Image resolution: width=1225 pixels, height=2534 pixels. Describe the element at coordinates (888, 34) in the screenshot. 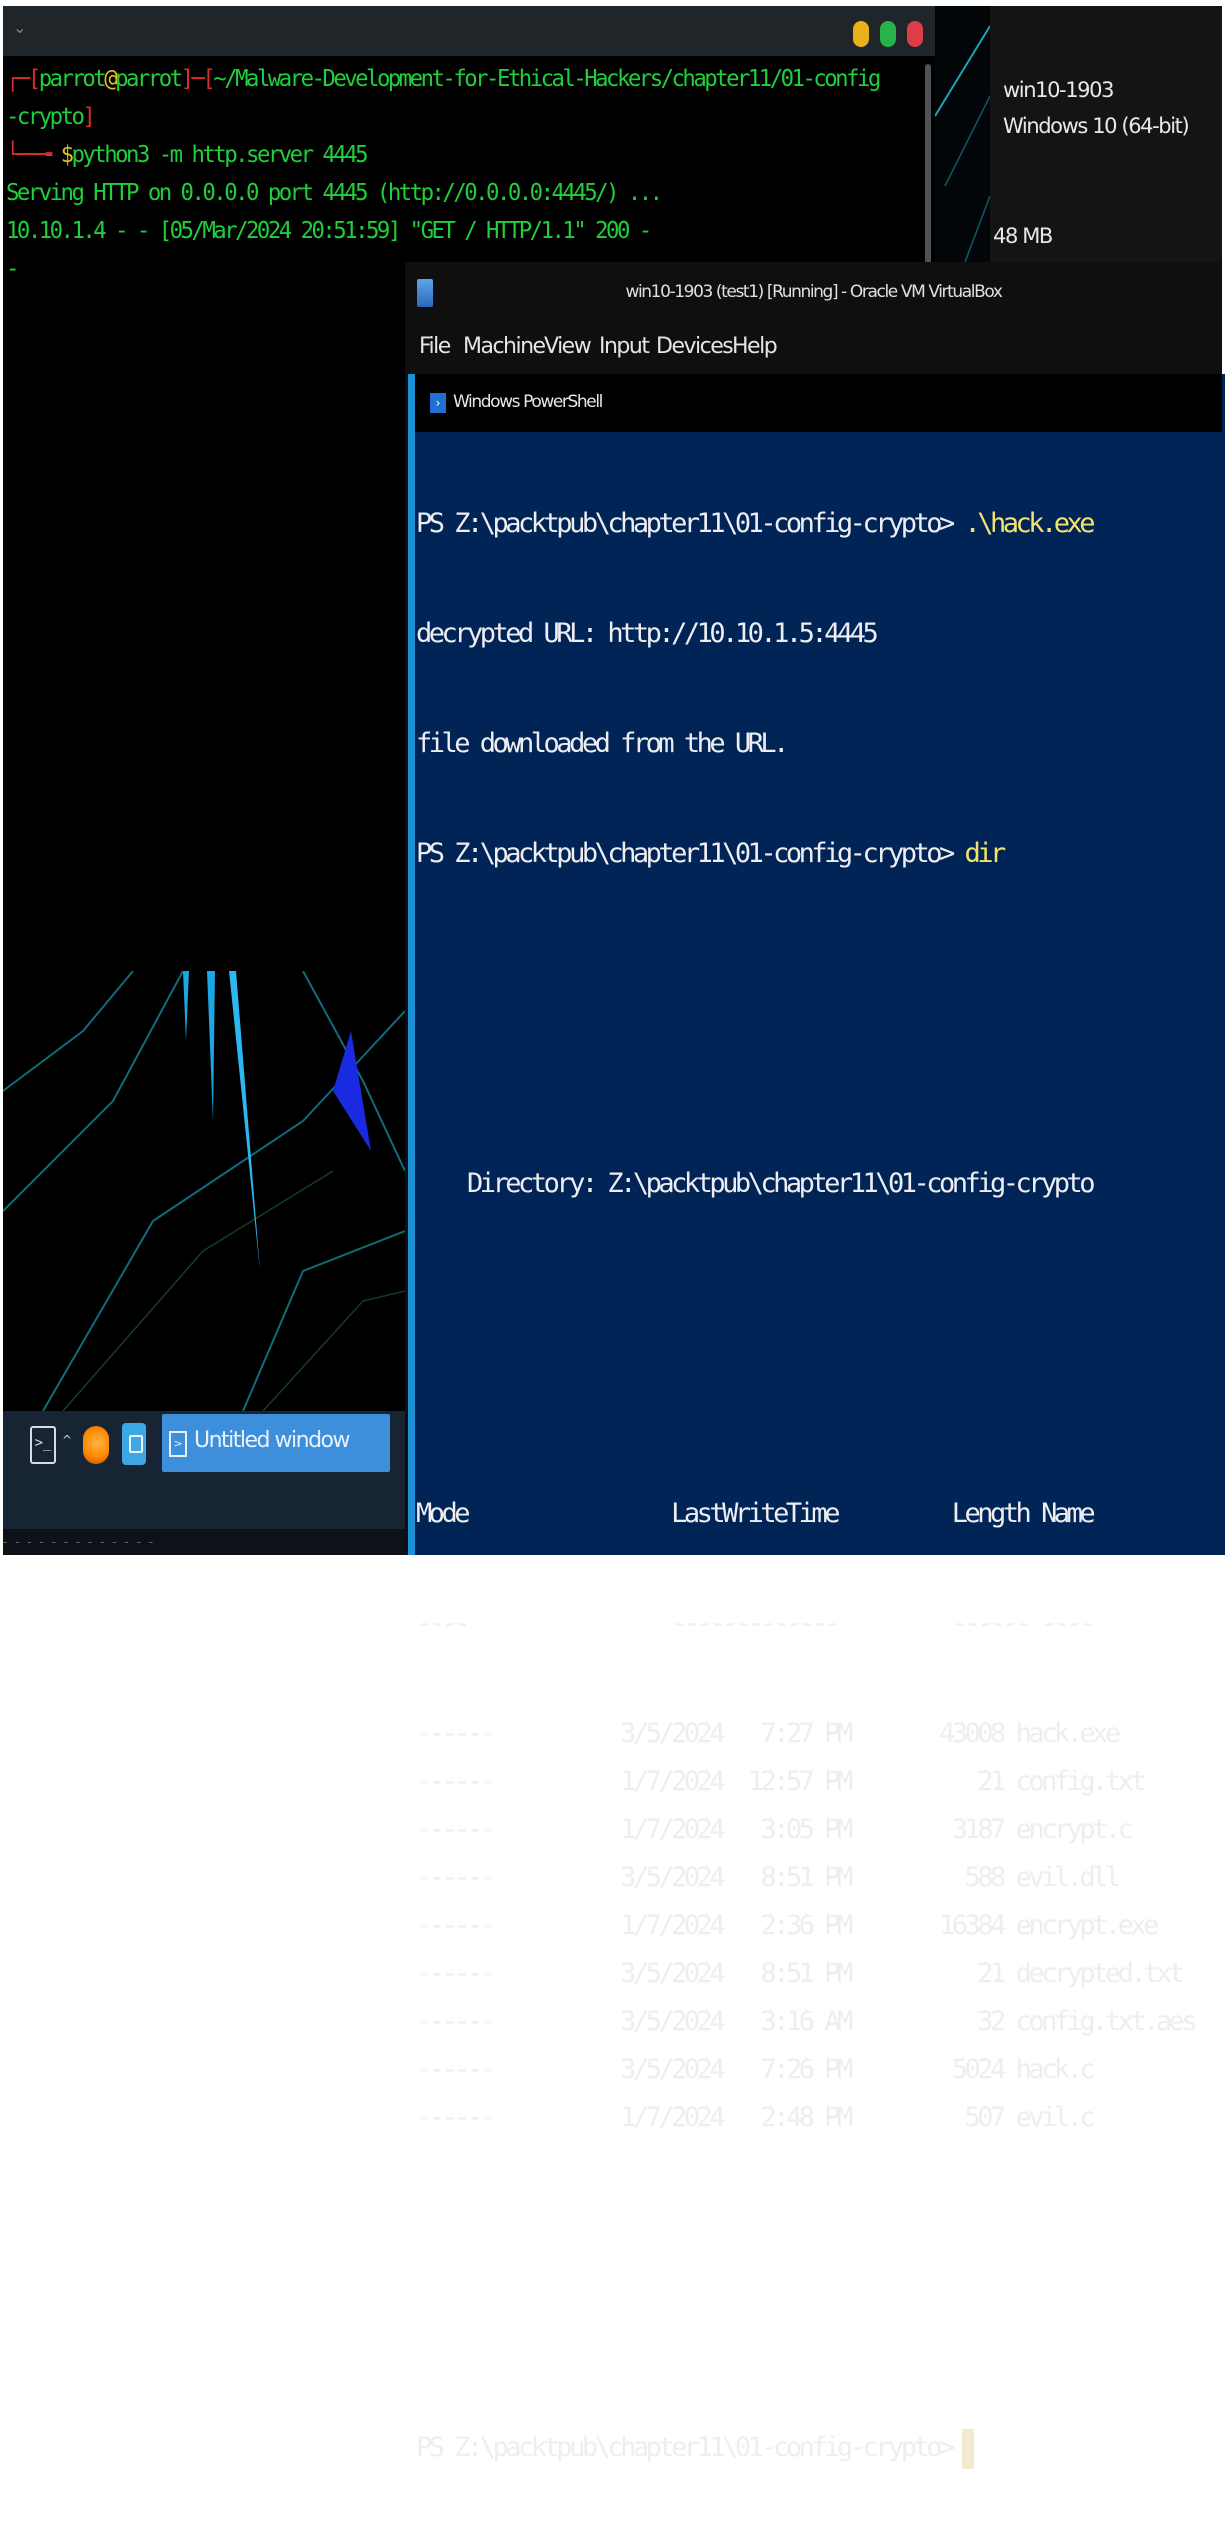

I see `maximize-button` at that location.